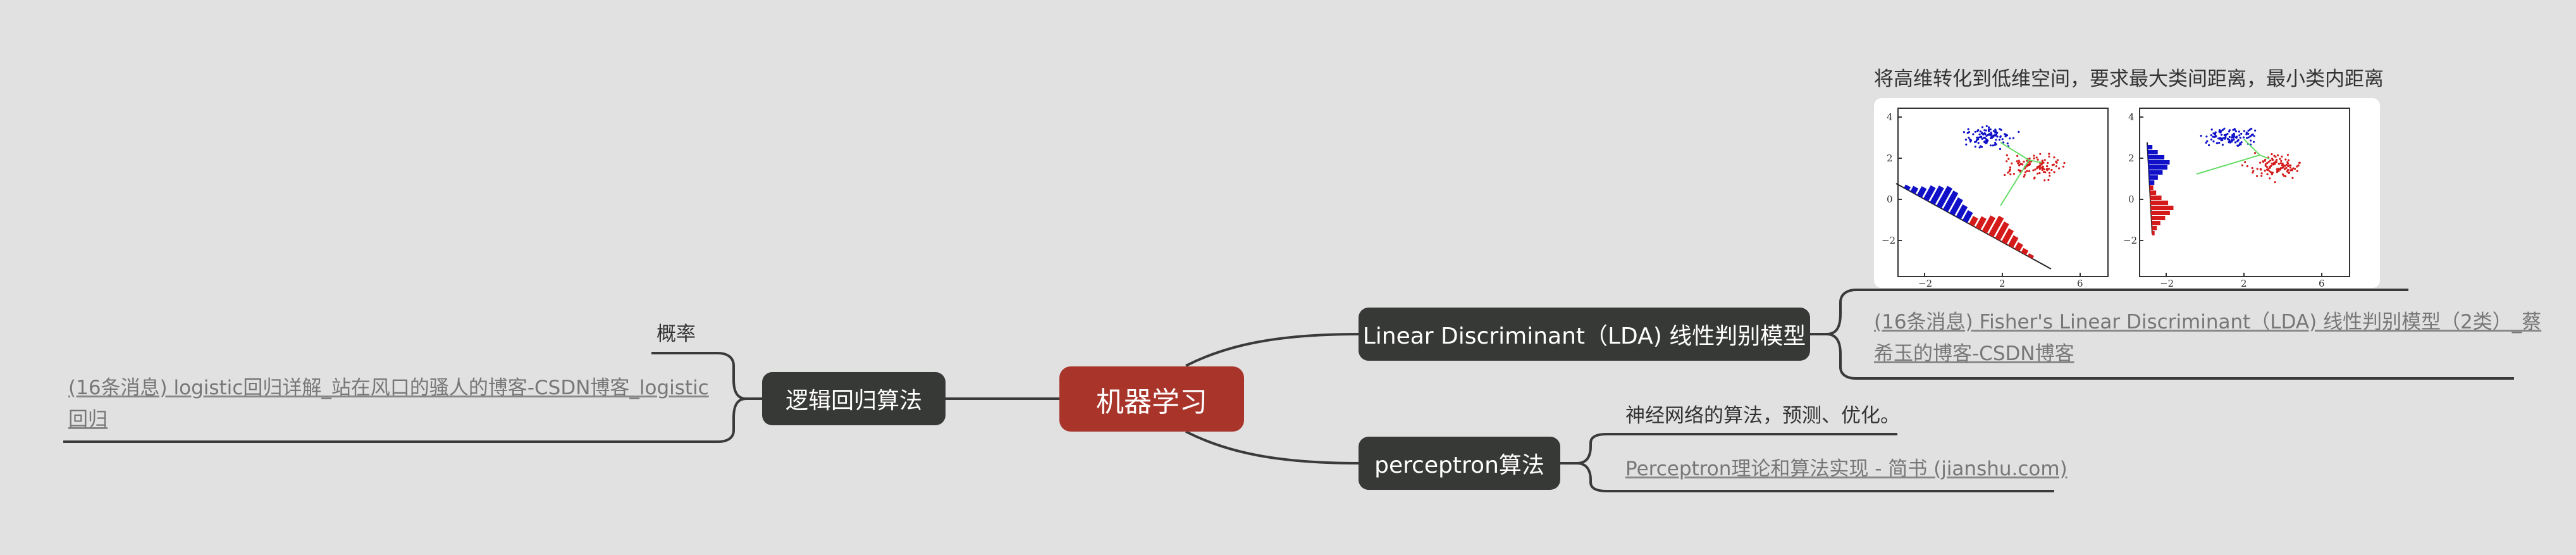 Image resolution: width=2576 pixels, height=555 pixels. I want to click on topic-lda: Linear Discriminant（LDA) 线性判别模型, so click(1584, 334).